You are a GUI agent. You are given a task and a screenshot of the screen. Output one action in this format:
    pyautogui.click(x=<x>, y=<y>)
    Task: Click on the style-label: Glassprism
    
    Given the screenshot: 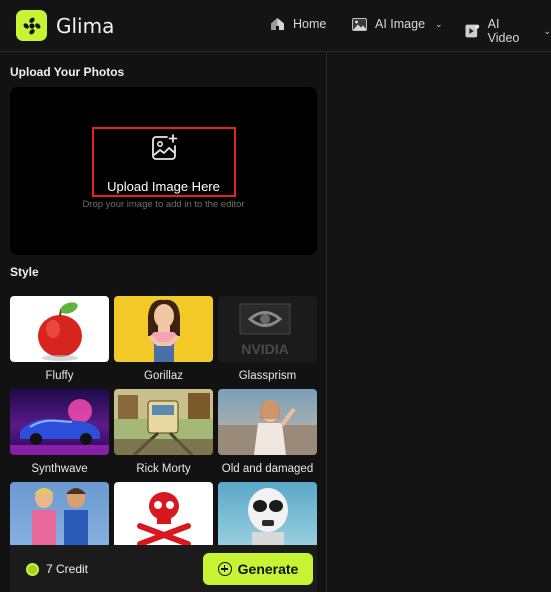 What is the action you would take?
    pyautogui.click(x=267, y=376)
    